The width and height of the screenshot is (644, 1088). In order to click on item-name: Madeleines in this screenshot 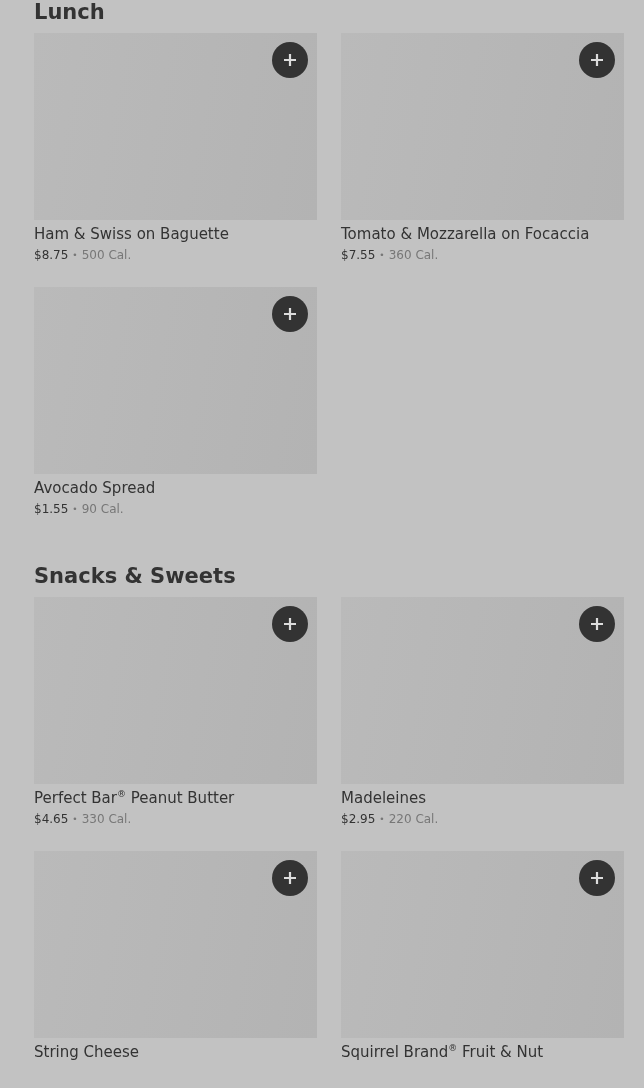, I will do `click(384, 798)`.